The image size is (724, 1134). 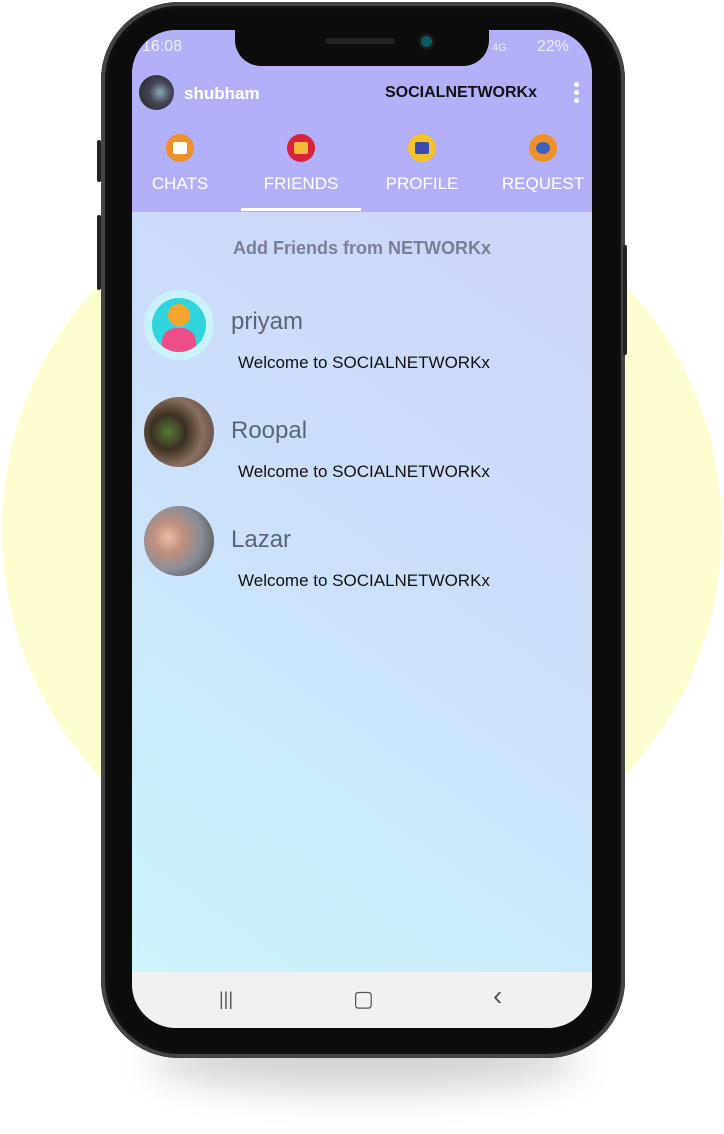 I want to click on username: shubham, so click(x=222, y=93).